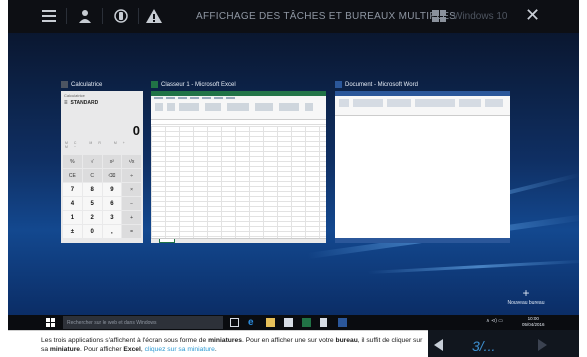 The width and height of the screenshot is (587, 357). I want to click on user-icon, so click(85, 16).